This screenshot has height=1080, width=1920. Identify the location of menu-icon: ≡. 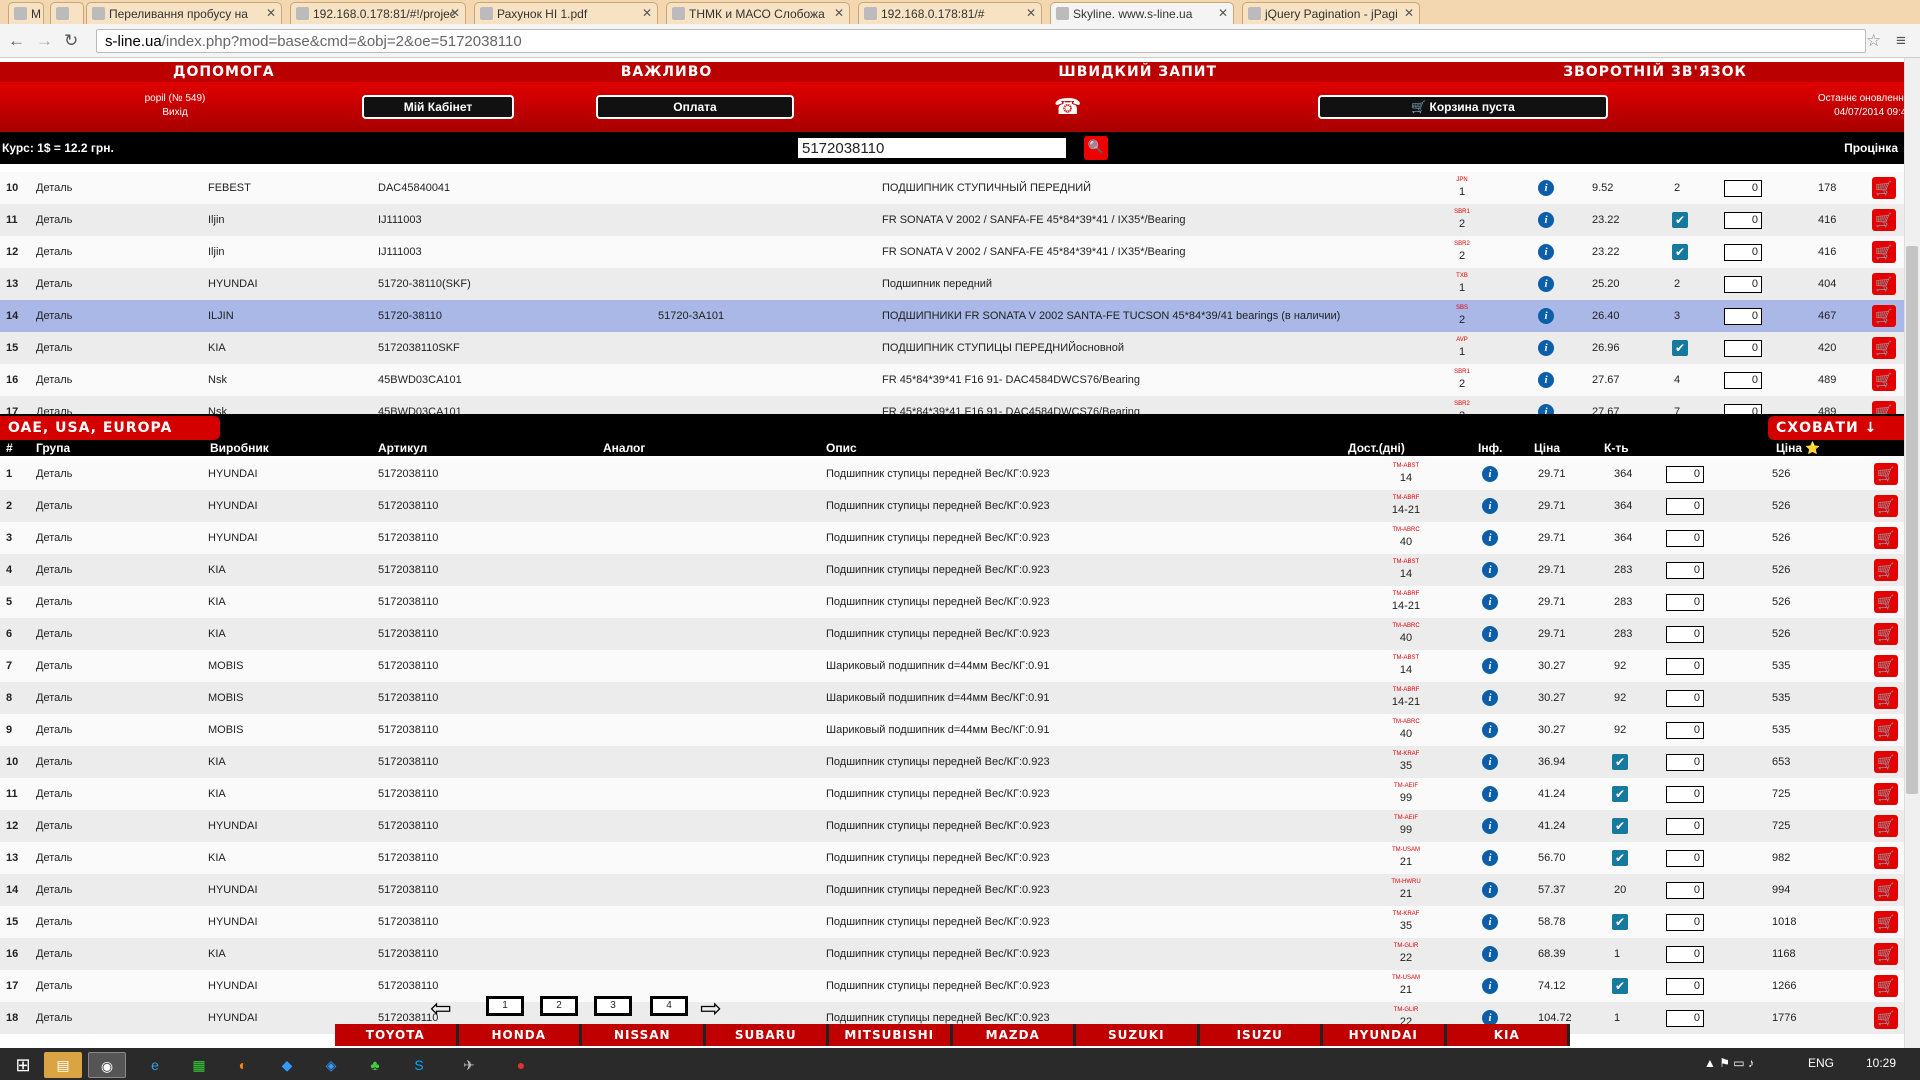
(1901, 41).